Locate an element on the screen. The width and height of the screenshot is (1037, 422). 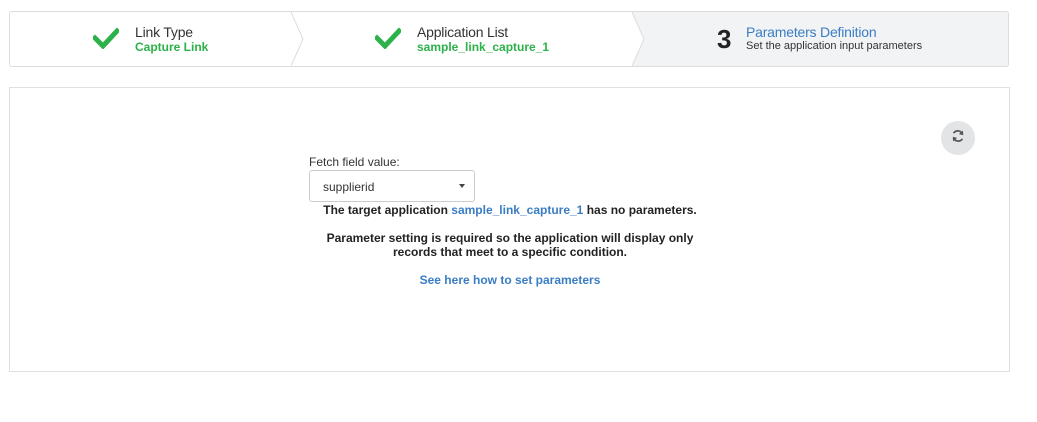
message-prefix: The target application is located at coordinates (385, 210).